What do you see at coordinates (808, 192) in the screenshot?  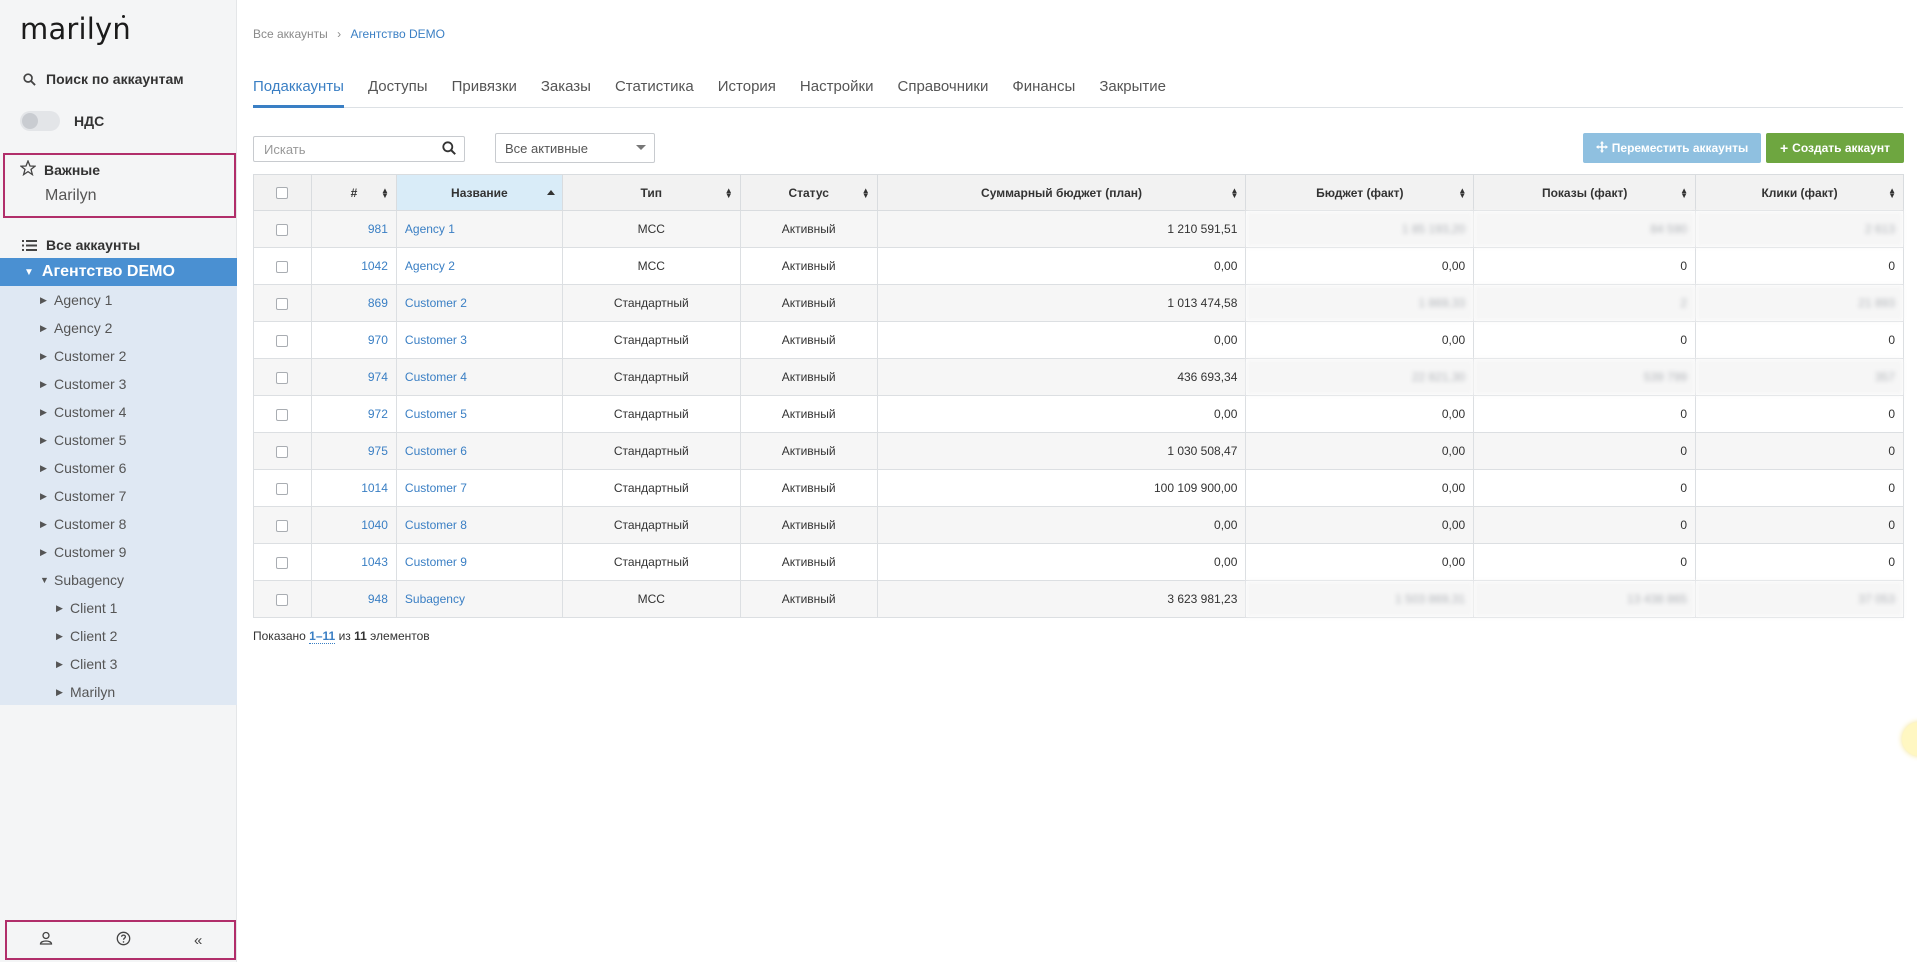 I see `column-header-status: Статус ▲ ▼` at bounding box center [808, 192].